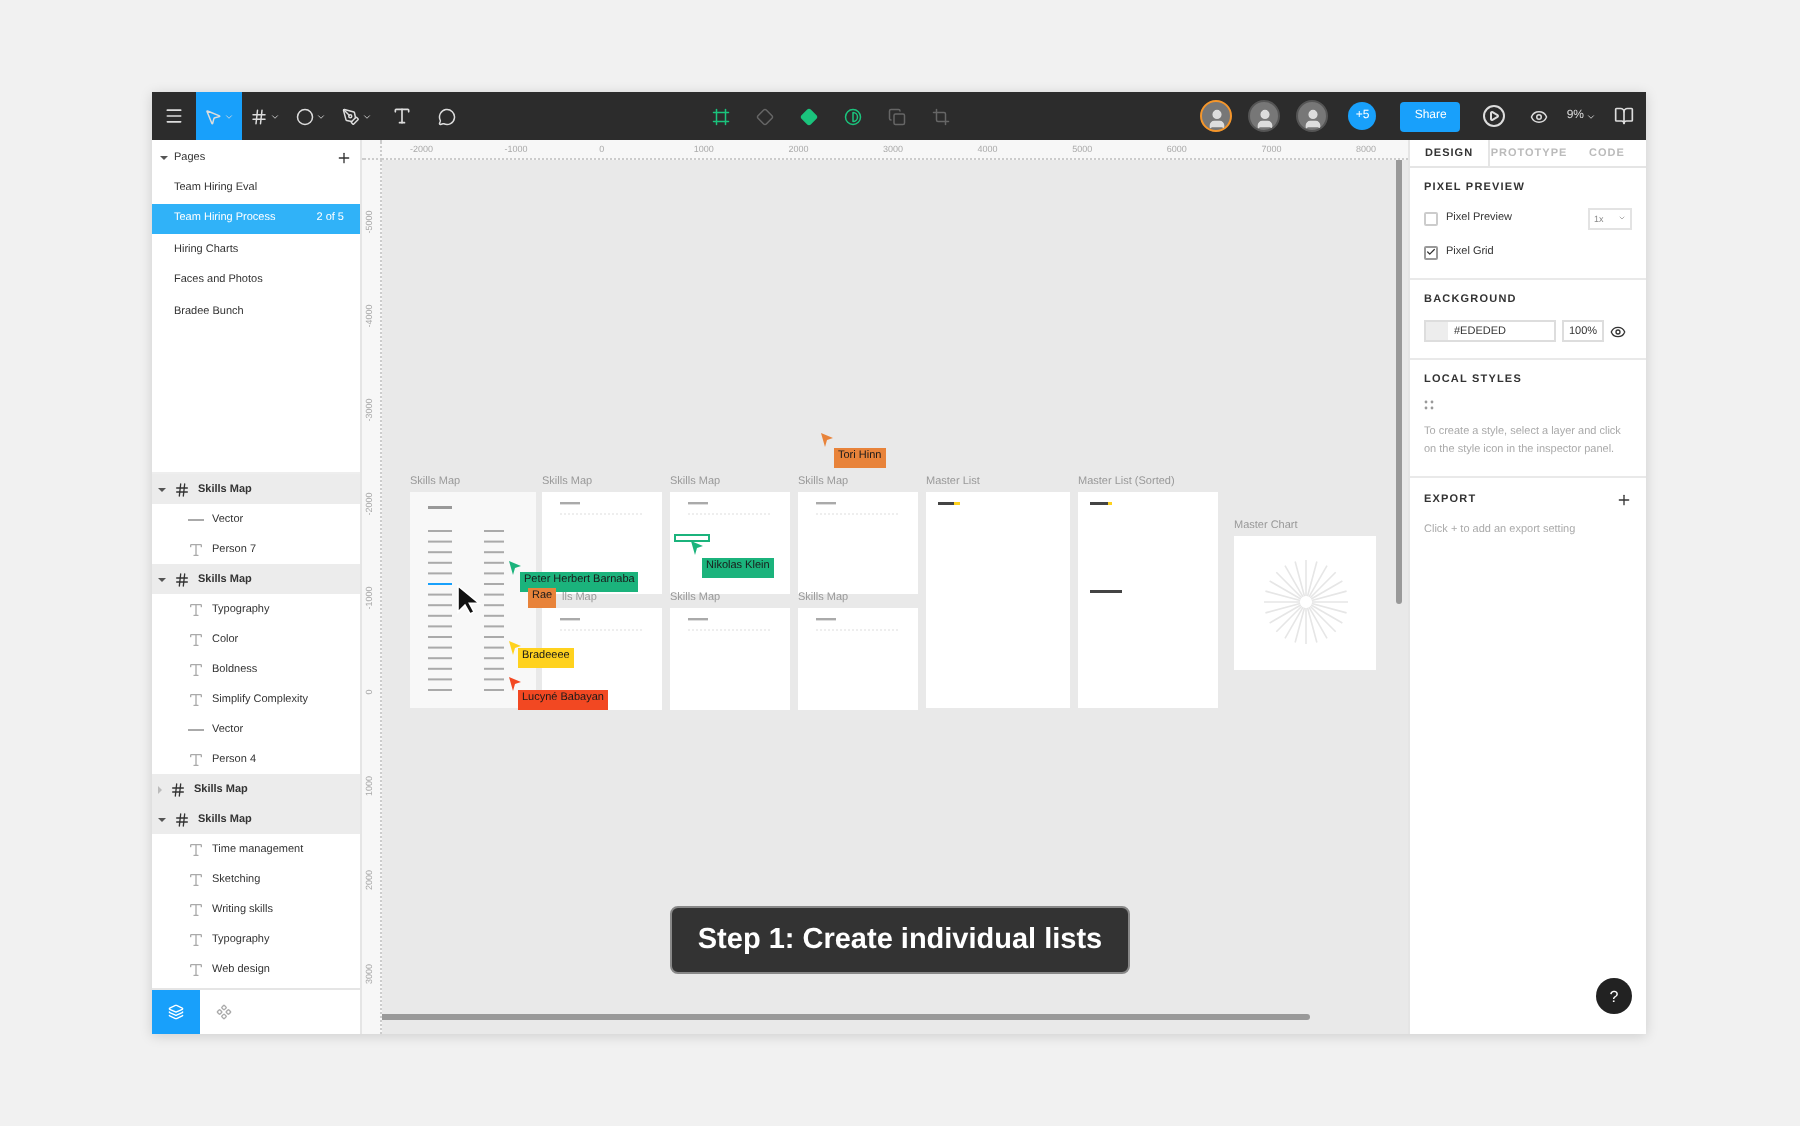 This screenshot has height=1126, width=1800. Describe the element at coordinates (305, 116) in the screenshot. I see `circle-icon` at that location.